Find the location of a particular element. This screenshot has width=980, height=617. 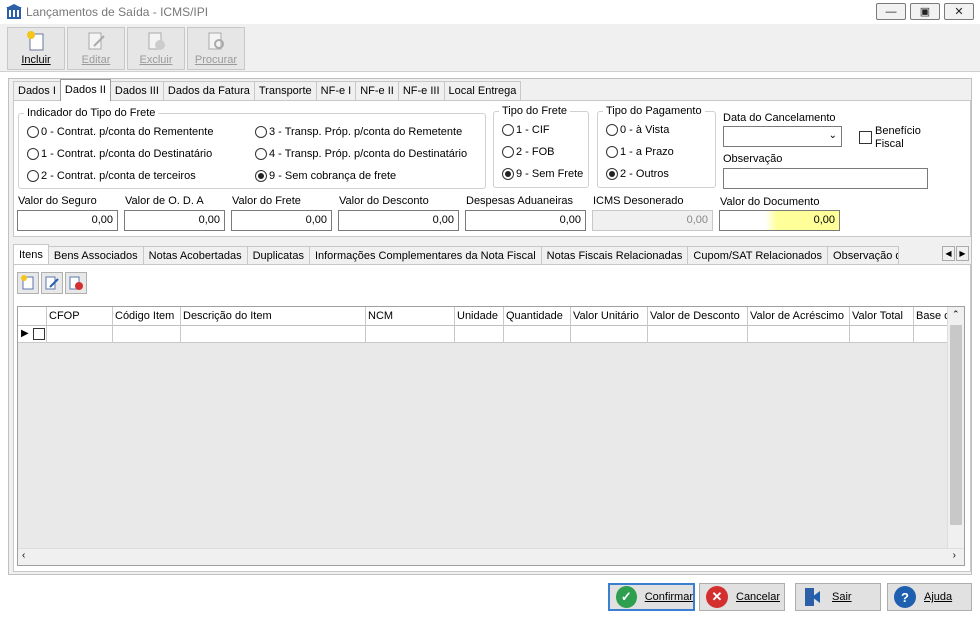

procurar-button: Procurar is located at coordinates (216, 48).